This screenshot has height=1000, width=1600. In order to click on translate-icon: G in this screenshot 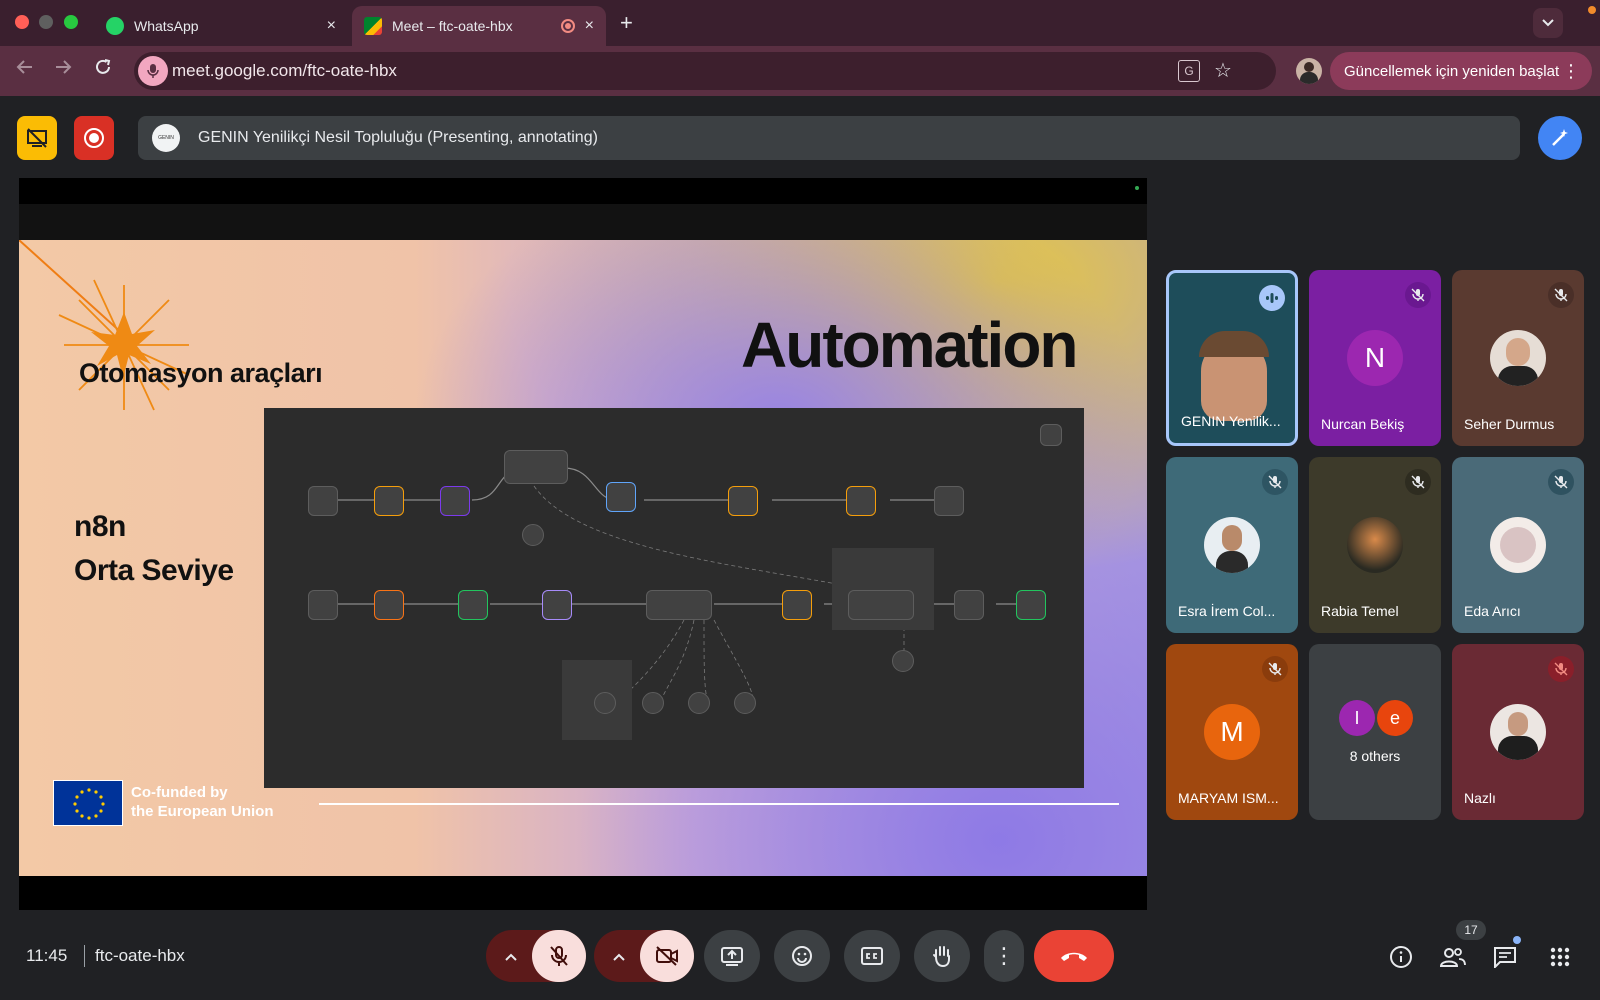, I will do `click(1189, 71)`.